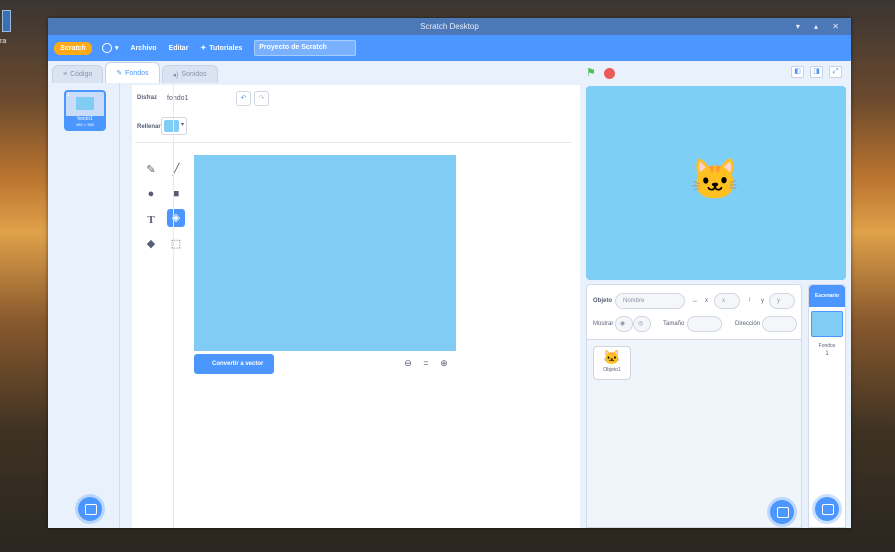 The image size is (895, 552). I want to click on text-tool: T, so click(151, 220).